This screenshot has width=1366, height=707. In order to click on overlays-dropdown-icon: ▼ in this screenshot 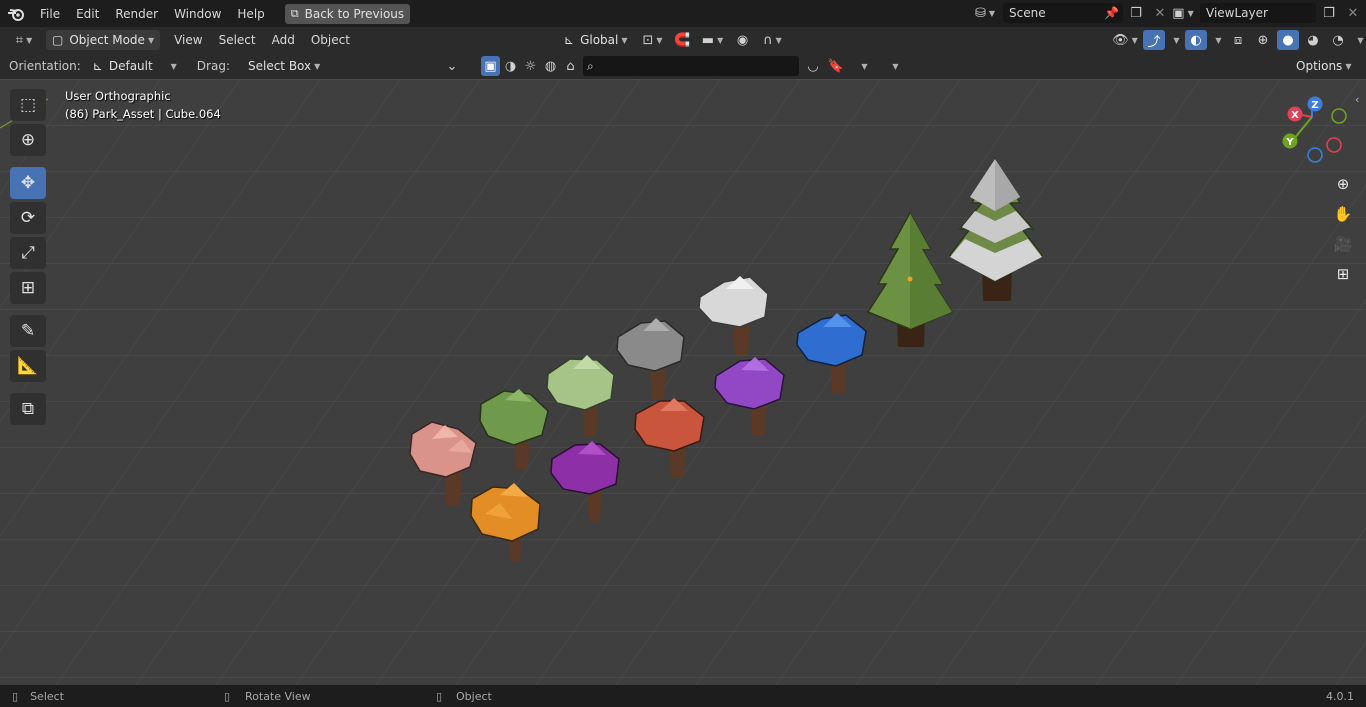, I will do `click(1217, 40)`.